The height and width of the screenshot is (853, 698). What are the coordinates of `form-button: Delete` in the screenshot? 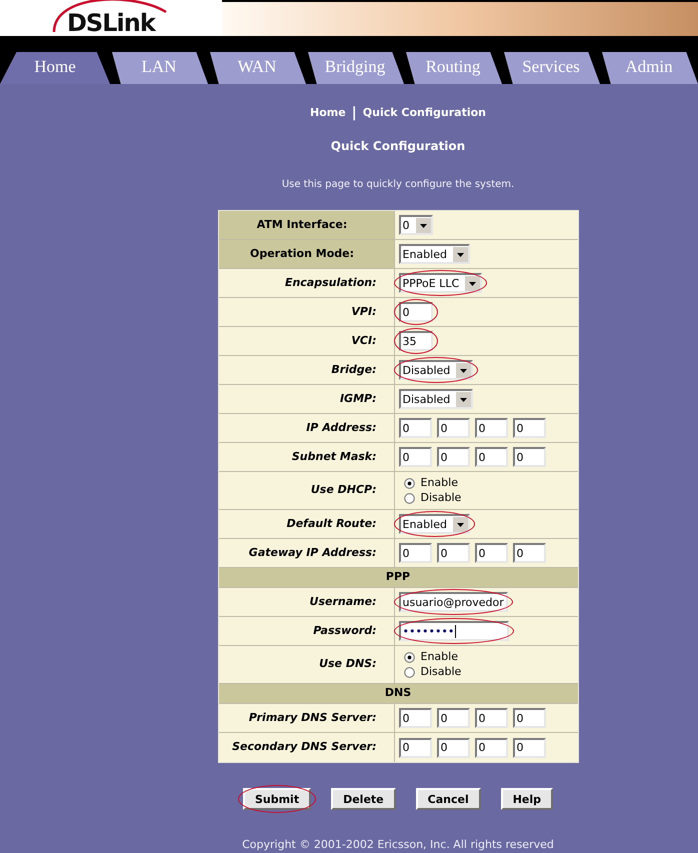 It's located at (363, 799).